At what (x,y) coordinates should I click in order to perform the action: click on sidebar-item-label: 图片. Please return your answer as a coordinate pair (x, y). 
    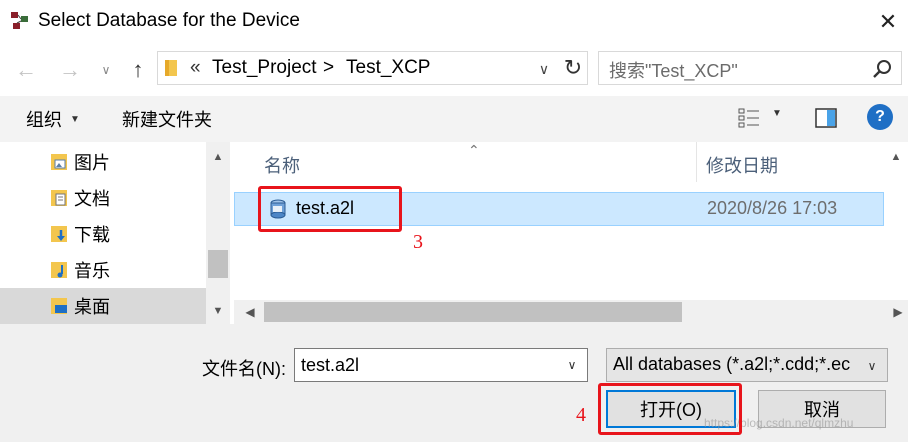
    Looking at the image, I should click on (92, 163).